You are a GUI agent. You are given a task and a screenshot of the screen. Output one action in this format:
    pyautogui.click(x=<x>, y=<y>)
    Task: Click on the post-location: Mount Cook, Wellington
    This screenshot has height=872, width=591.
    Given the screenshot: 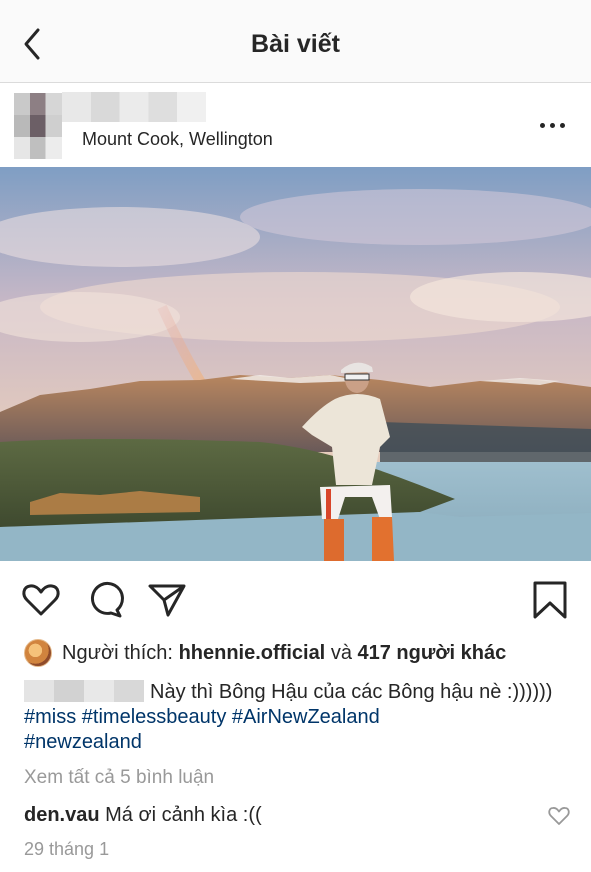 What is the action you would take?
    pyautogui.click(x=177, y=139)
    